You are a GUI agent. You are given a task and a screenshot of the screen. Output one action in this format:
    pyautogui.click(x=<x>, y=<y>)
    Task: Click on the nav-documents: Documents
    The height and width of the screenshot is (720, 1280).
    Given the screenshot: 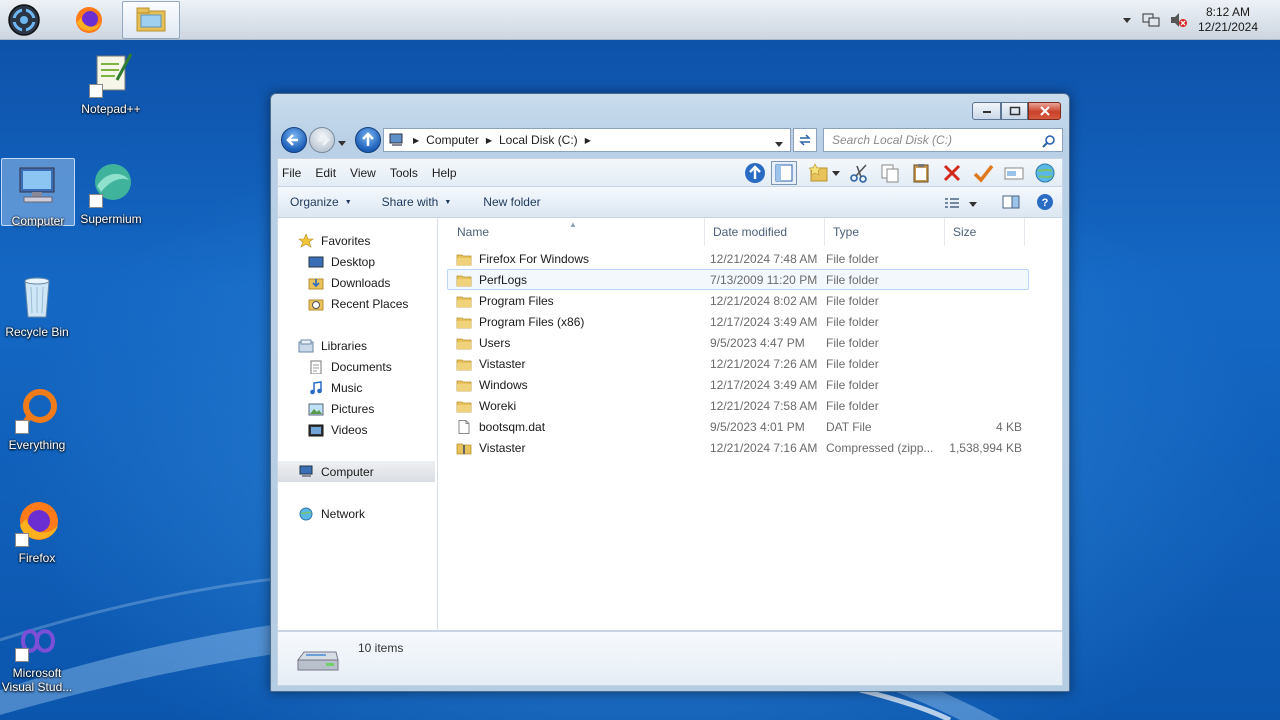 What is the action you would take?
    pyautogui.click(x=357, y=366)
    